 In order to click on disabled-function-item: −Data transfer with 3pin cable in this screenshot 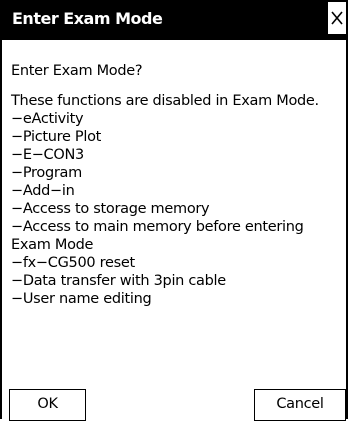, I will do `click(118, 281)`.